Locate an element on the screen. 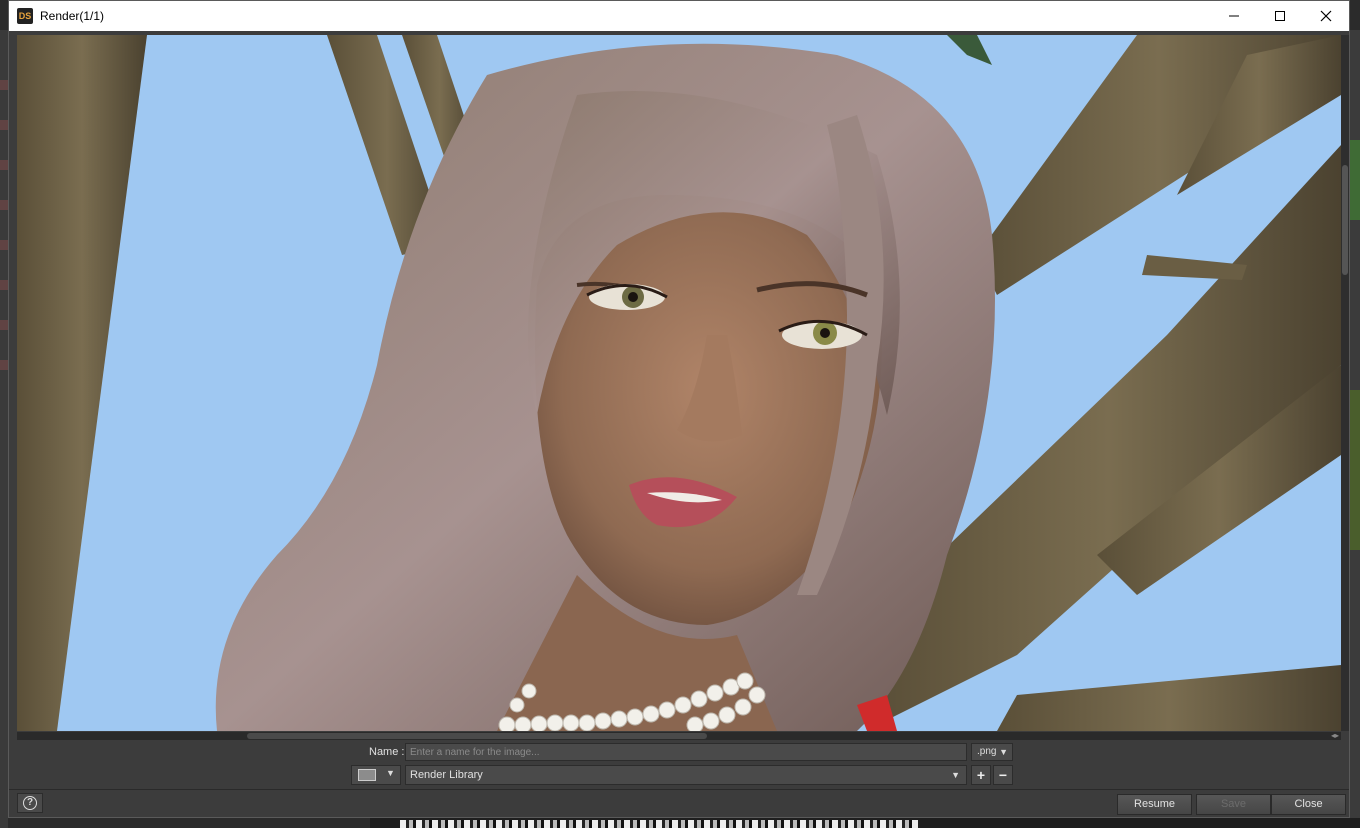  background-app-left-edge is located at coordinates (4, 429).